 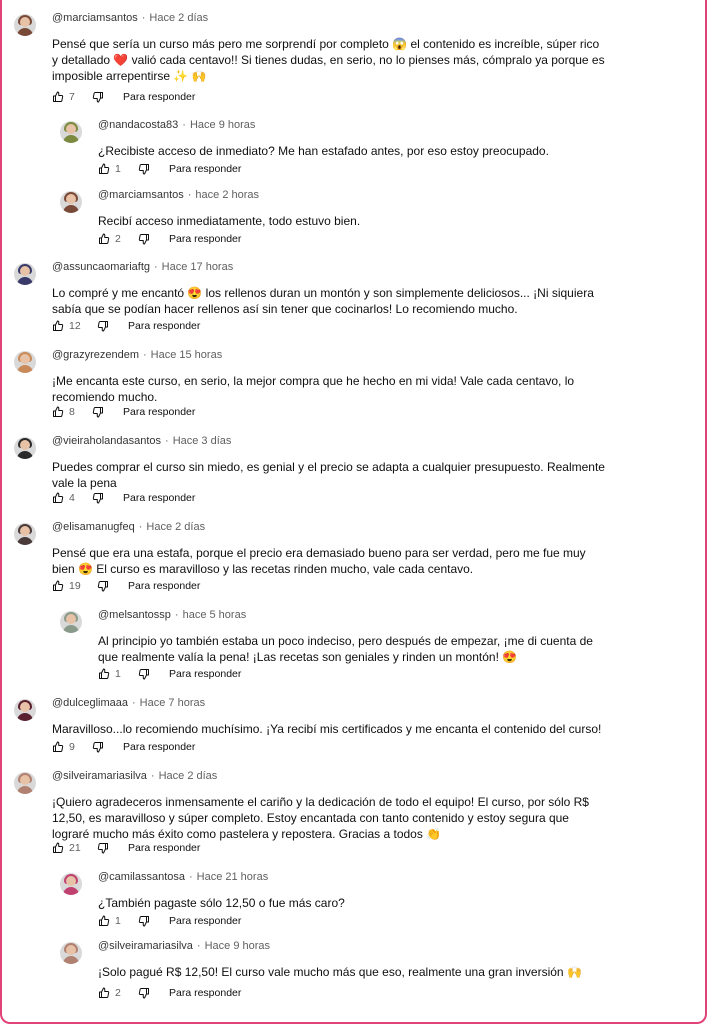 What do you see at coordinates (95, 355) in the screenshot?
I see `comment-author: @grazyrezendem` at bounding box center [95, 355].